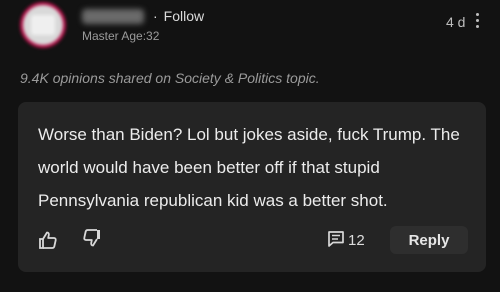 The height and width of the screenshot is (292, 500). What do you see at coordinates (429, 240) in the screenshot?
I see `reply-button: Reply` at bounding box center [429, 240].